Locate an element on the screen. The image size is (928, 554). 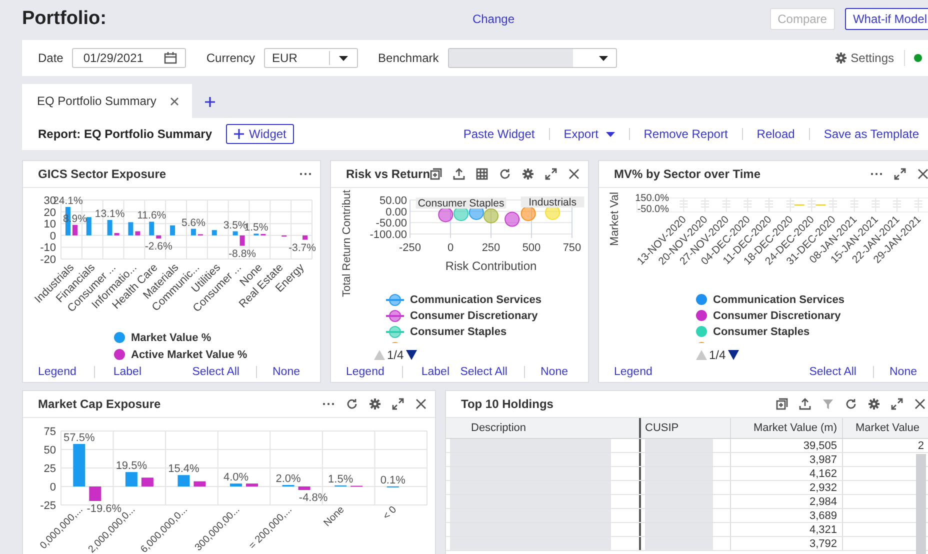
data-label: 15.4% is located at coordinates (184, 469).